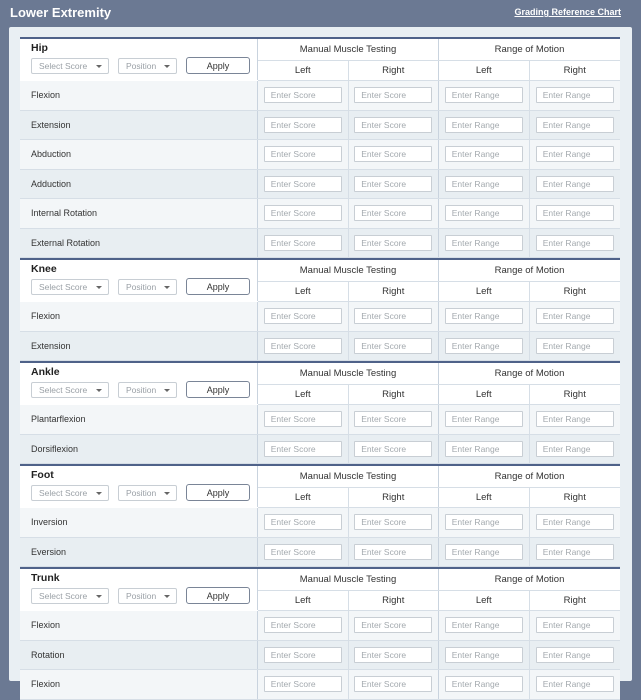 The height and width of the screenshot is (700, 641). I want to click on header-rom-left: Left, so click(484, 291).